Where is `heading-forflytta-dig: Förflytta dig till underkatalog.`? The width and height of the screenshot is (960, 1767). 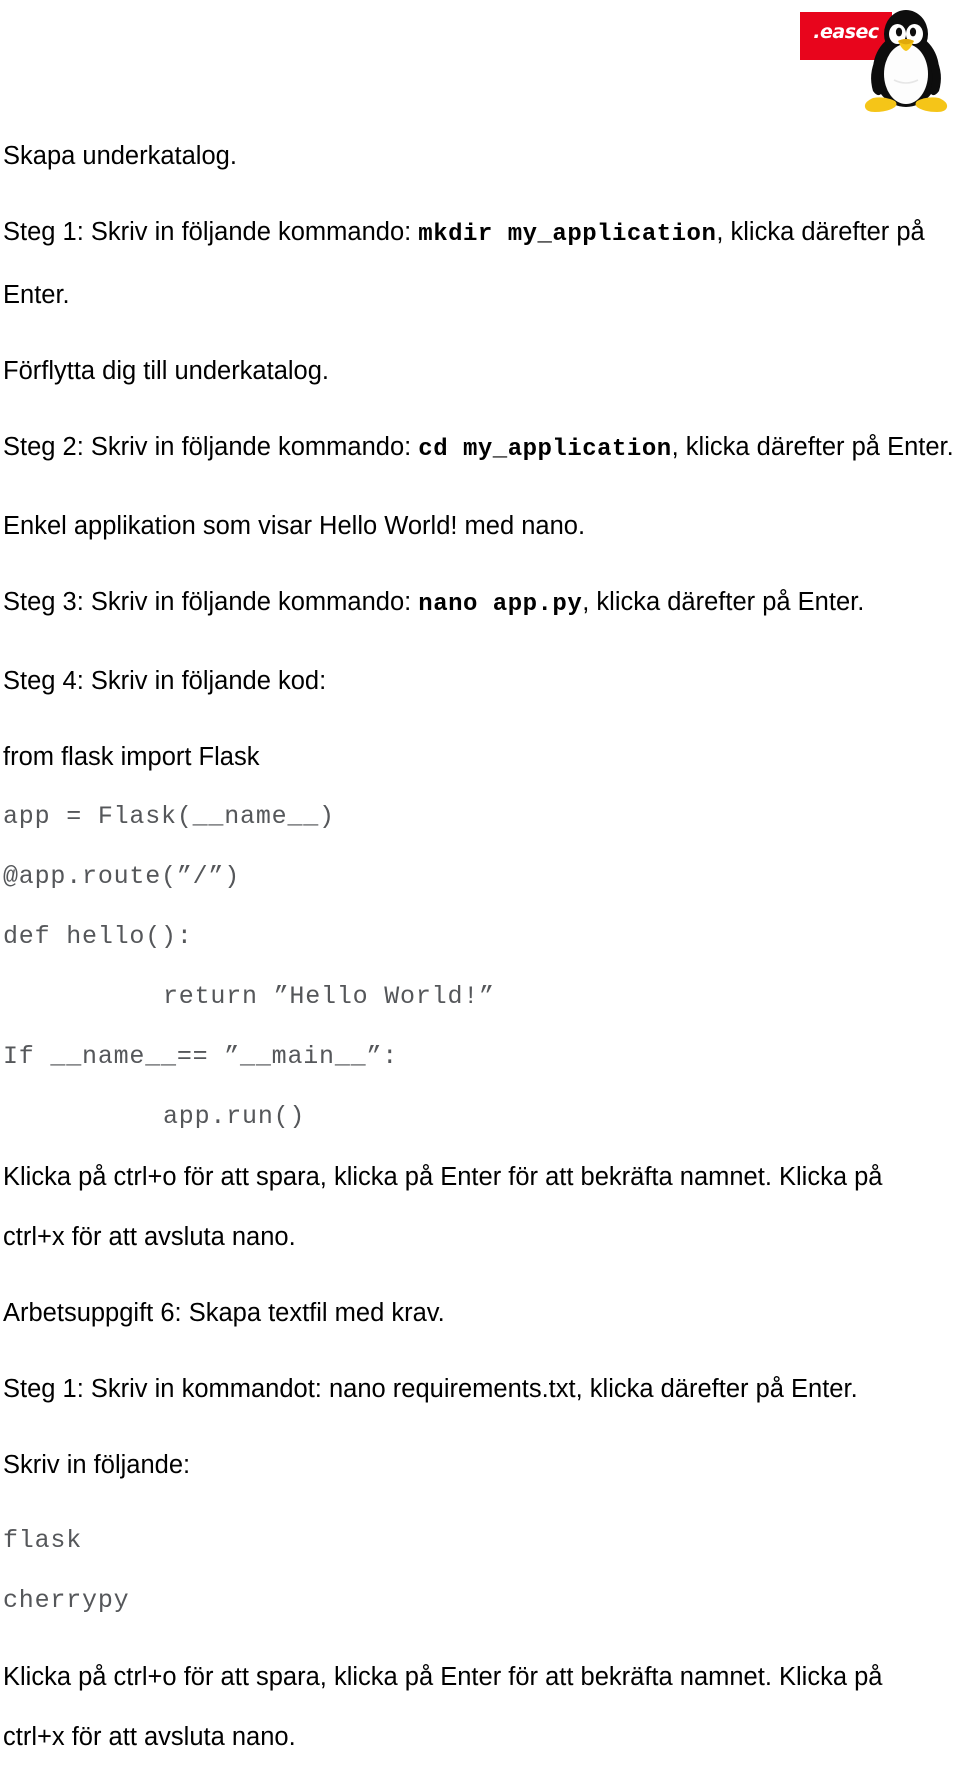 heading-forflytta-dig: Förflytta dig till underkatalog. is located at coordinates (166, 371).